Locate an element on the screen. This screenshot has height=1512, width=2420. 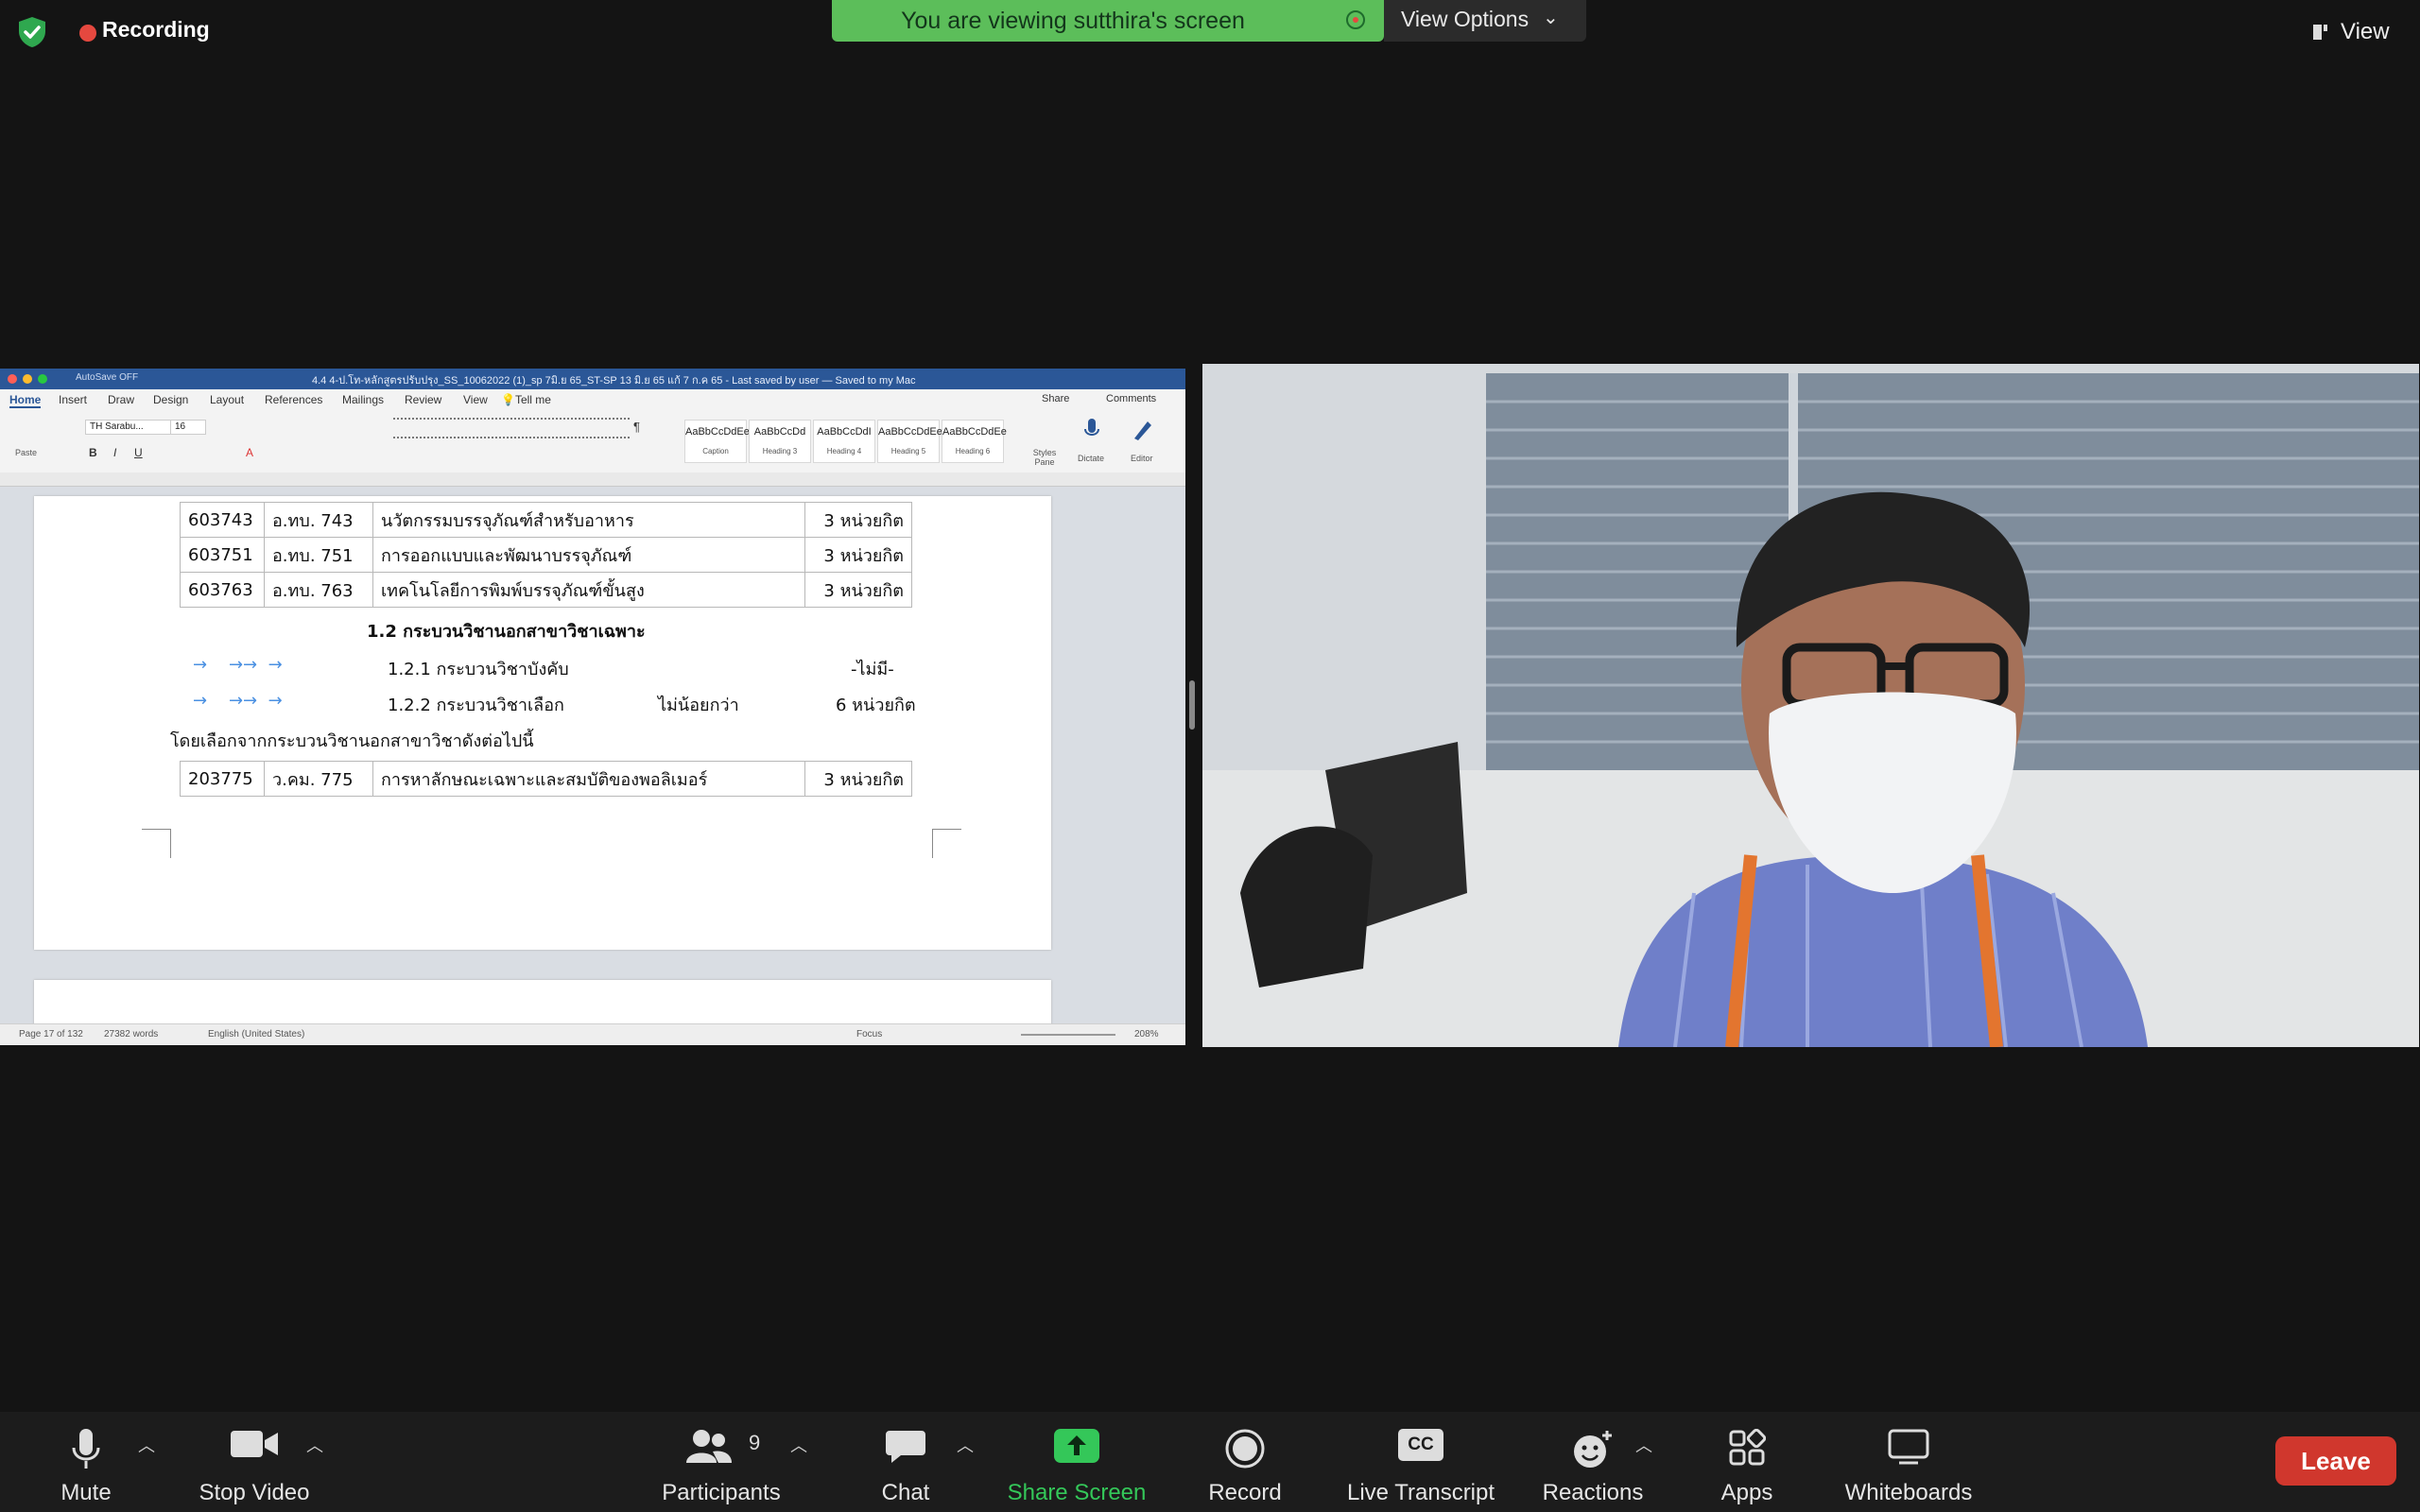
editor-button: Editor is located at coordinates (1142, 458).